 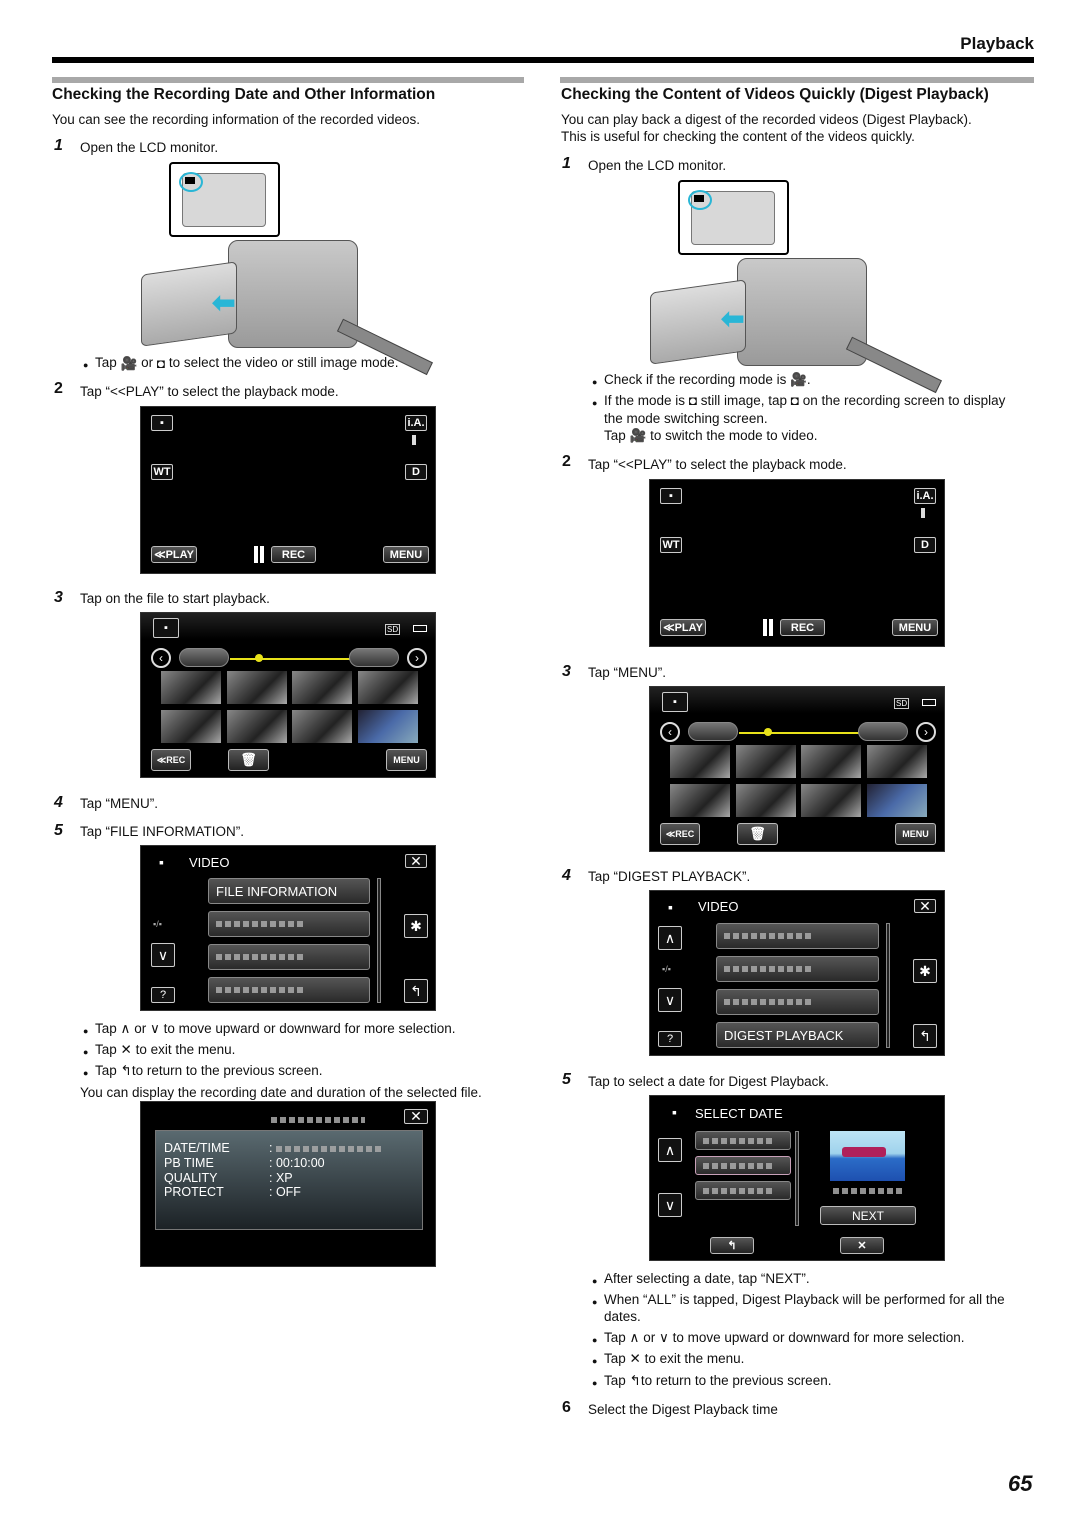 What do you see at coordinates (149, 147) in the screenshot?
I see `step-text: Open the LCD monitor.` at bounding box center [149, 147].